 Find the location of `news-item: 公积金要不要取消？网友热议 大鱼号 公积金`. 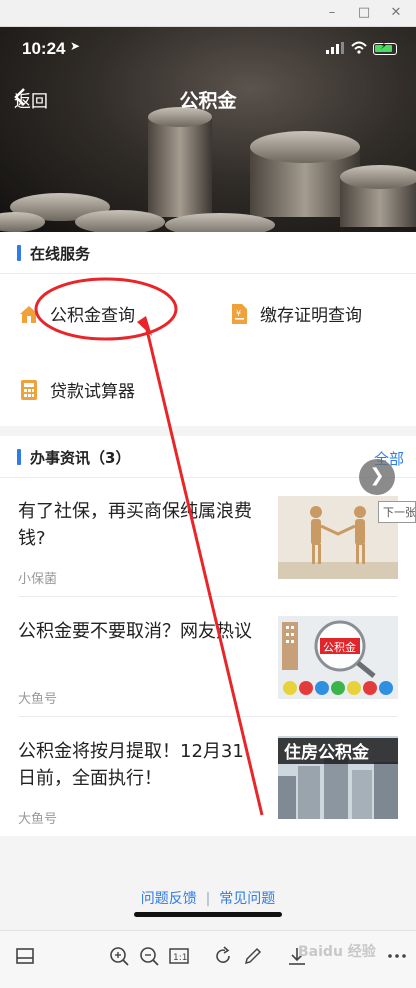

news-item: 公积金要不要取消？网友热议 大鱼号 公积金 is located at coordinates (208, 656).